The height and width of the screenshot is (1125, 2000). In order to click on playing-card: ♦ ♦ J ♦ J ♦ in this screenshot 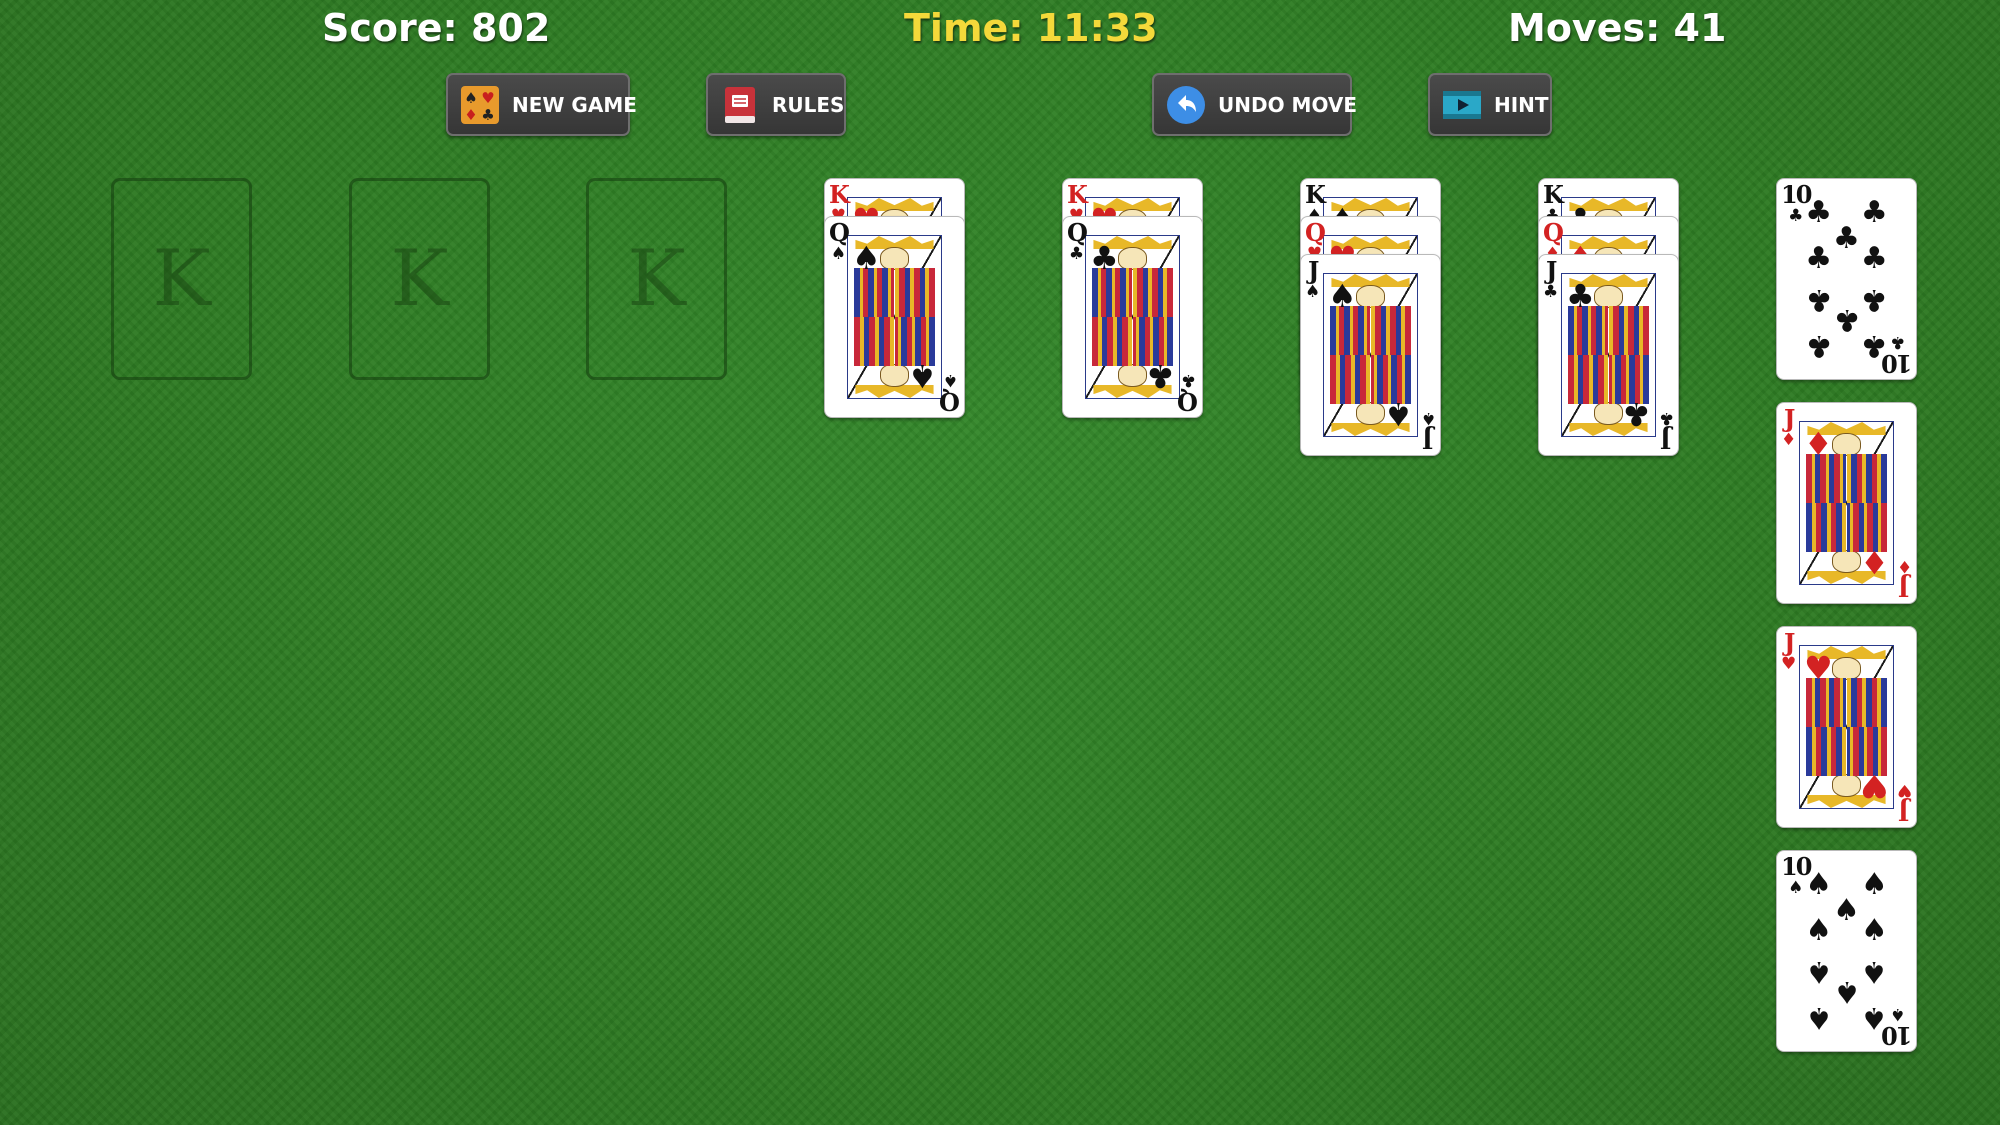, I will do `click(1846, 503)`.